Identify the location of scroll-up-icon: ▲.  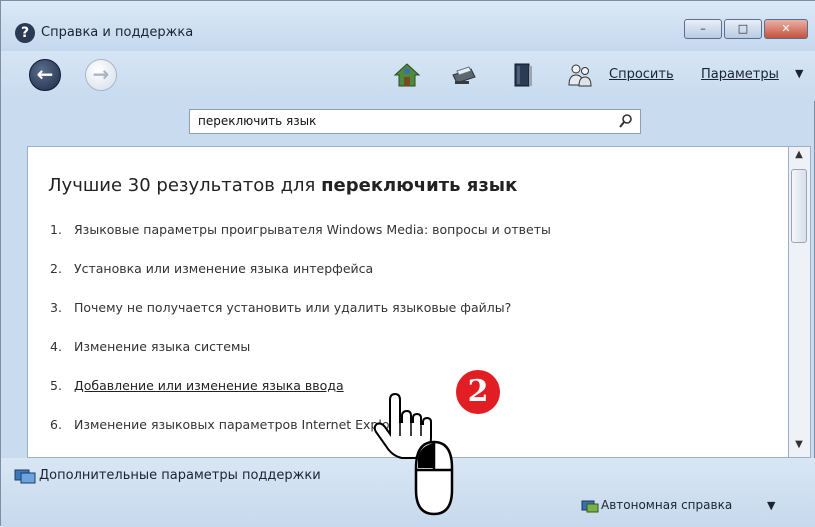
(799, 157).